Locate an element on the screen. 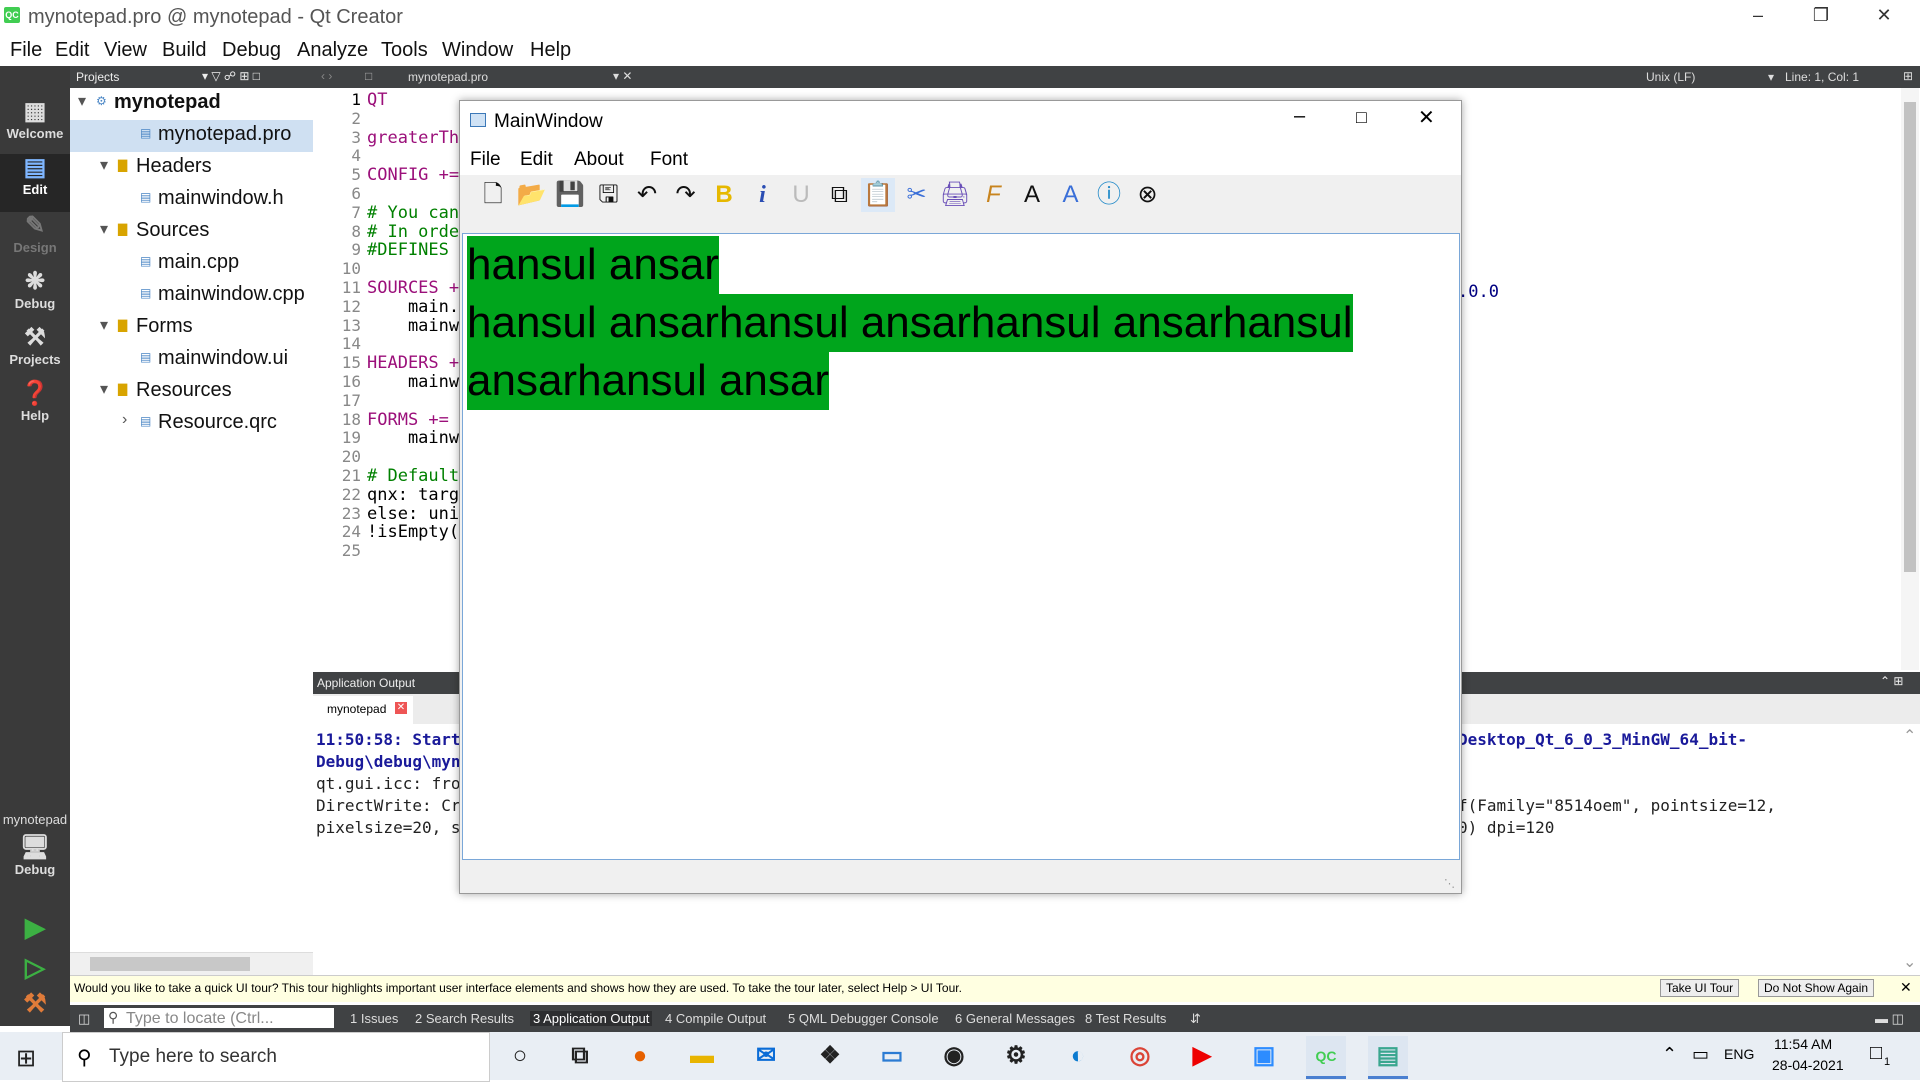 The height and width of the screenshot is (1082, 1920). menu-edit: Edit is located at coordinates (72, 50).